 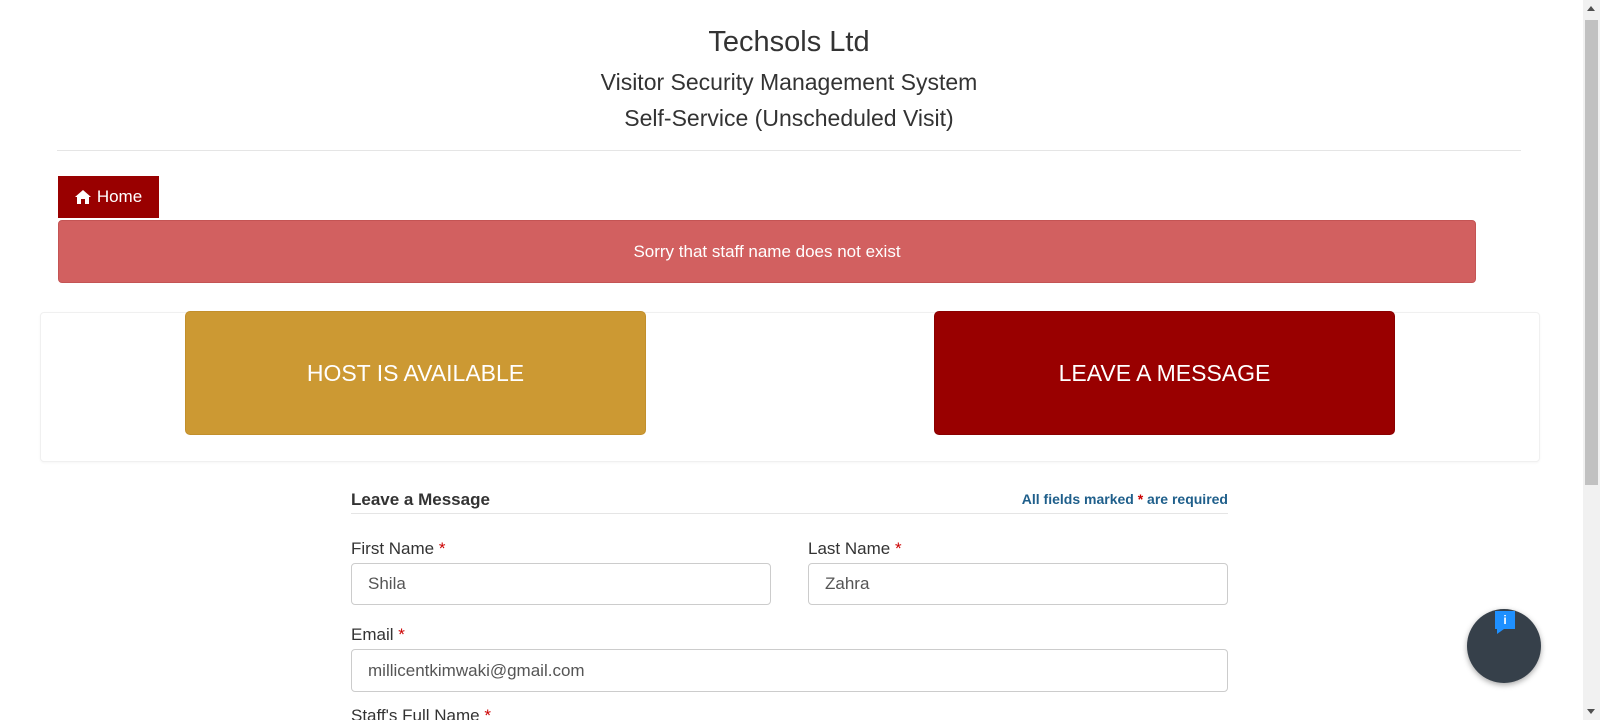 I want to click on error-alert-message: Sorry that staff name does not exist, so click(x=767, y=251).